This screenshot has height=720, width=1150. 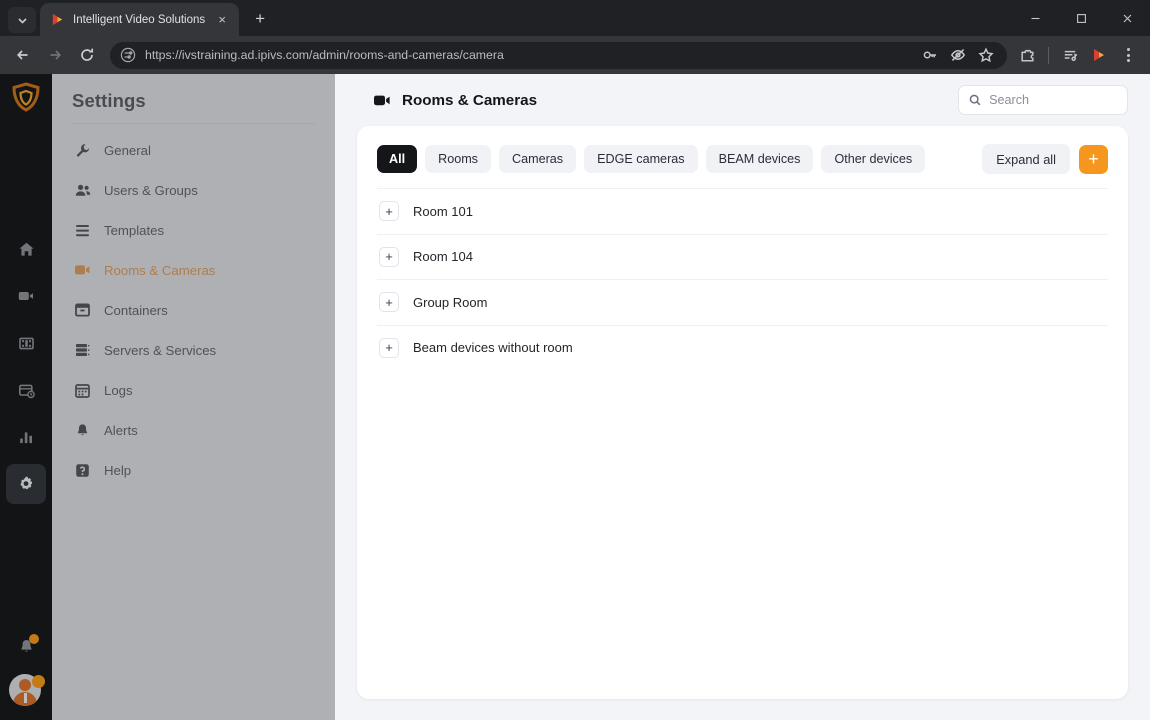 I want to click on chevron-down-icon, so click(x=22, y=20).